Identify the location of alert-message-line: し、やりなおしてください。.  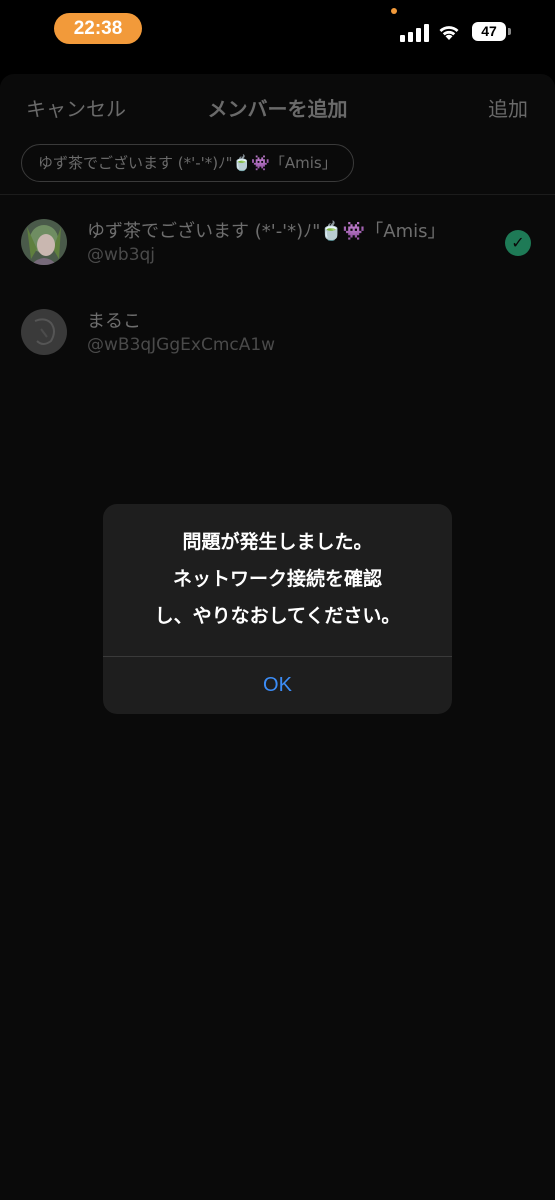
(277, 616).